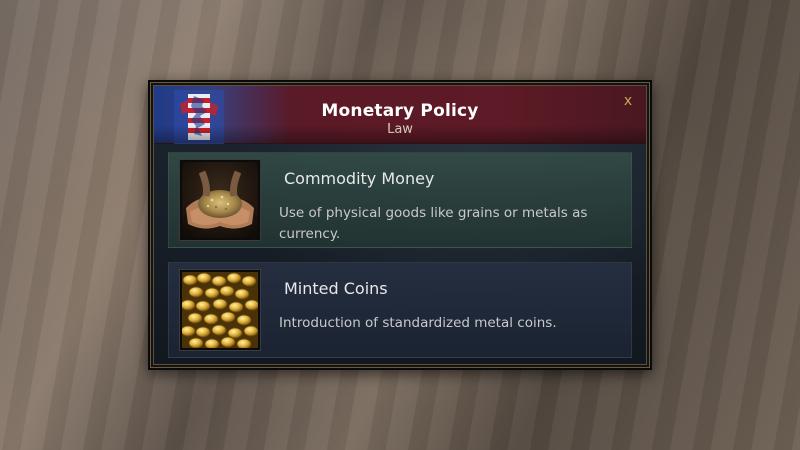  Describe the element at coordinates (220, 310) in the screenshot. I see `gold-coins-image` at that location.